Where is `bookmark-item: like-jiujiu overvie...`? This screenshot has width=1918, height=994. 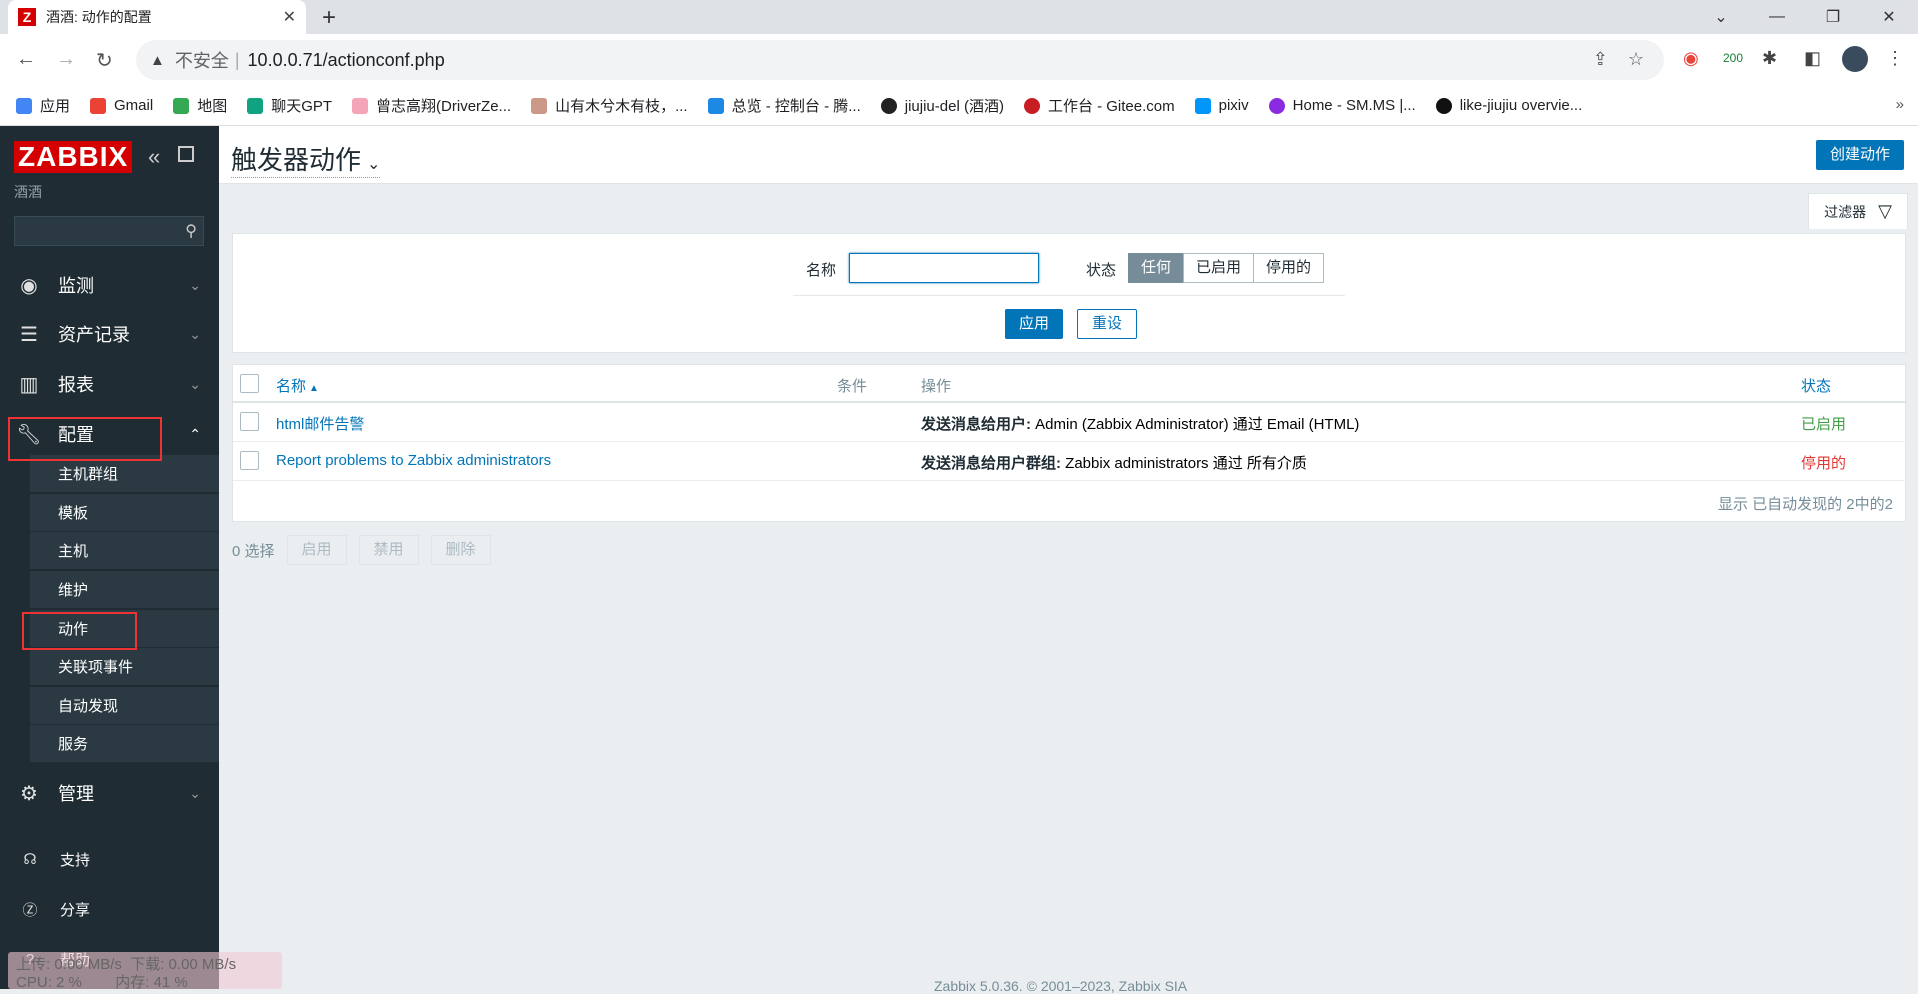
bookmark-item: like-jiujiu overvie... is located at coordinates (1508, 105).